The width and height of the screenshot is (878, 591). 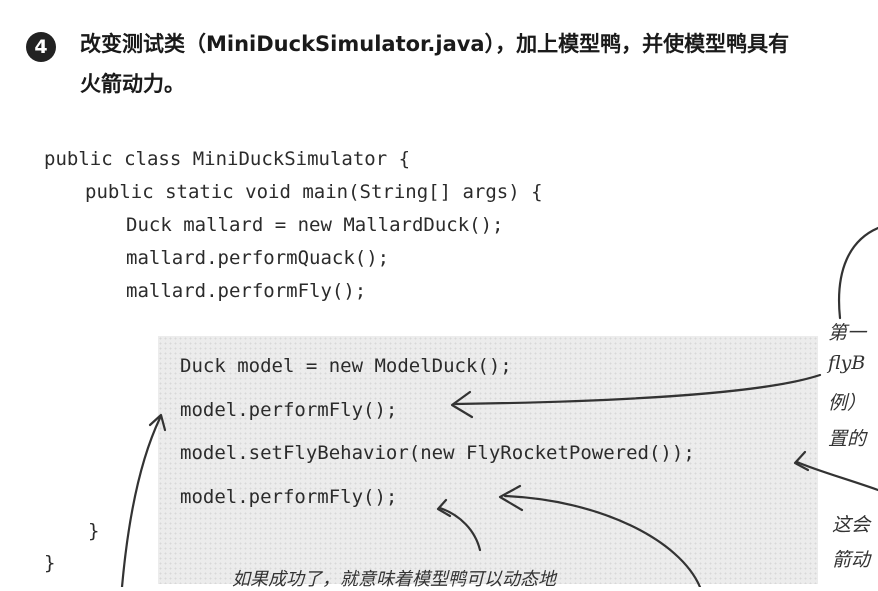 I want to click on arrow-to-second-performfly-head, so click(x=511, y=498).